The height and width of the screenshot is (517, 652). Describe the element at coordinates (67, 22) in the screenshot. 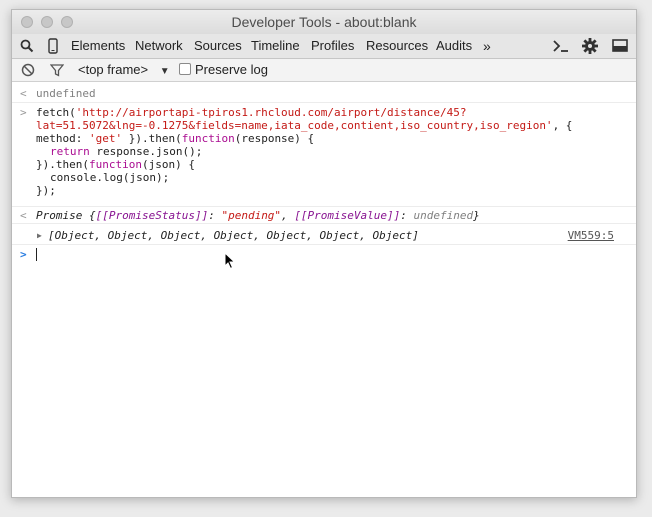

I see `zoom-window-button` at that location.